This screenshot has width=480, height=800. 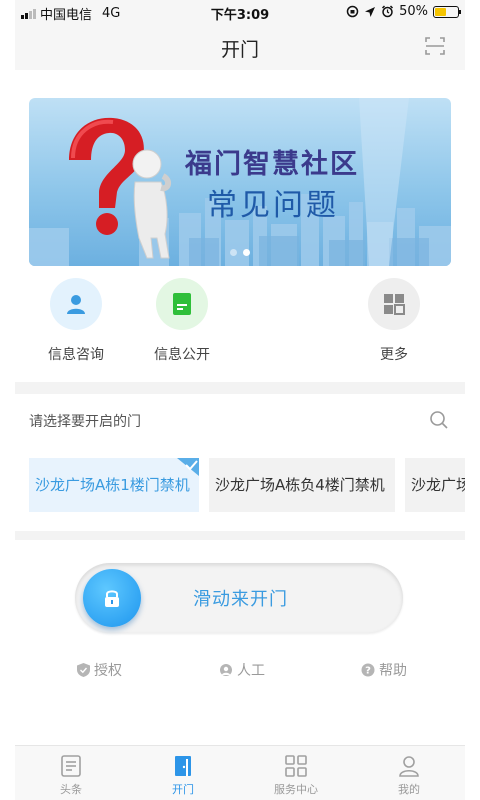 I want to click on tab-headlines: 头条, so click(x=71, y=775).